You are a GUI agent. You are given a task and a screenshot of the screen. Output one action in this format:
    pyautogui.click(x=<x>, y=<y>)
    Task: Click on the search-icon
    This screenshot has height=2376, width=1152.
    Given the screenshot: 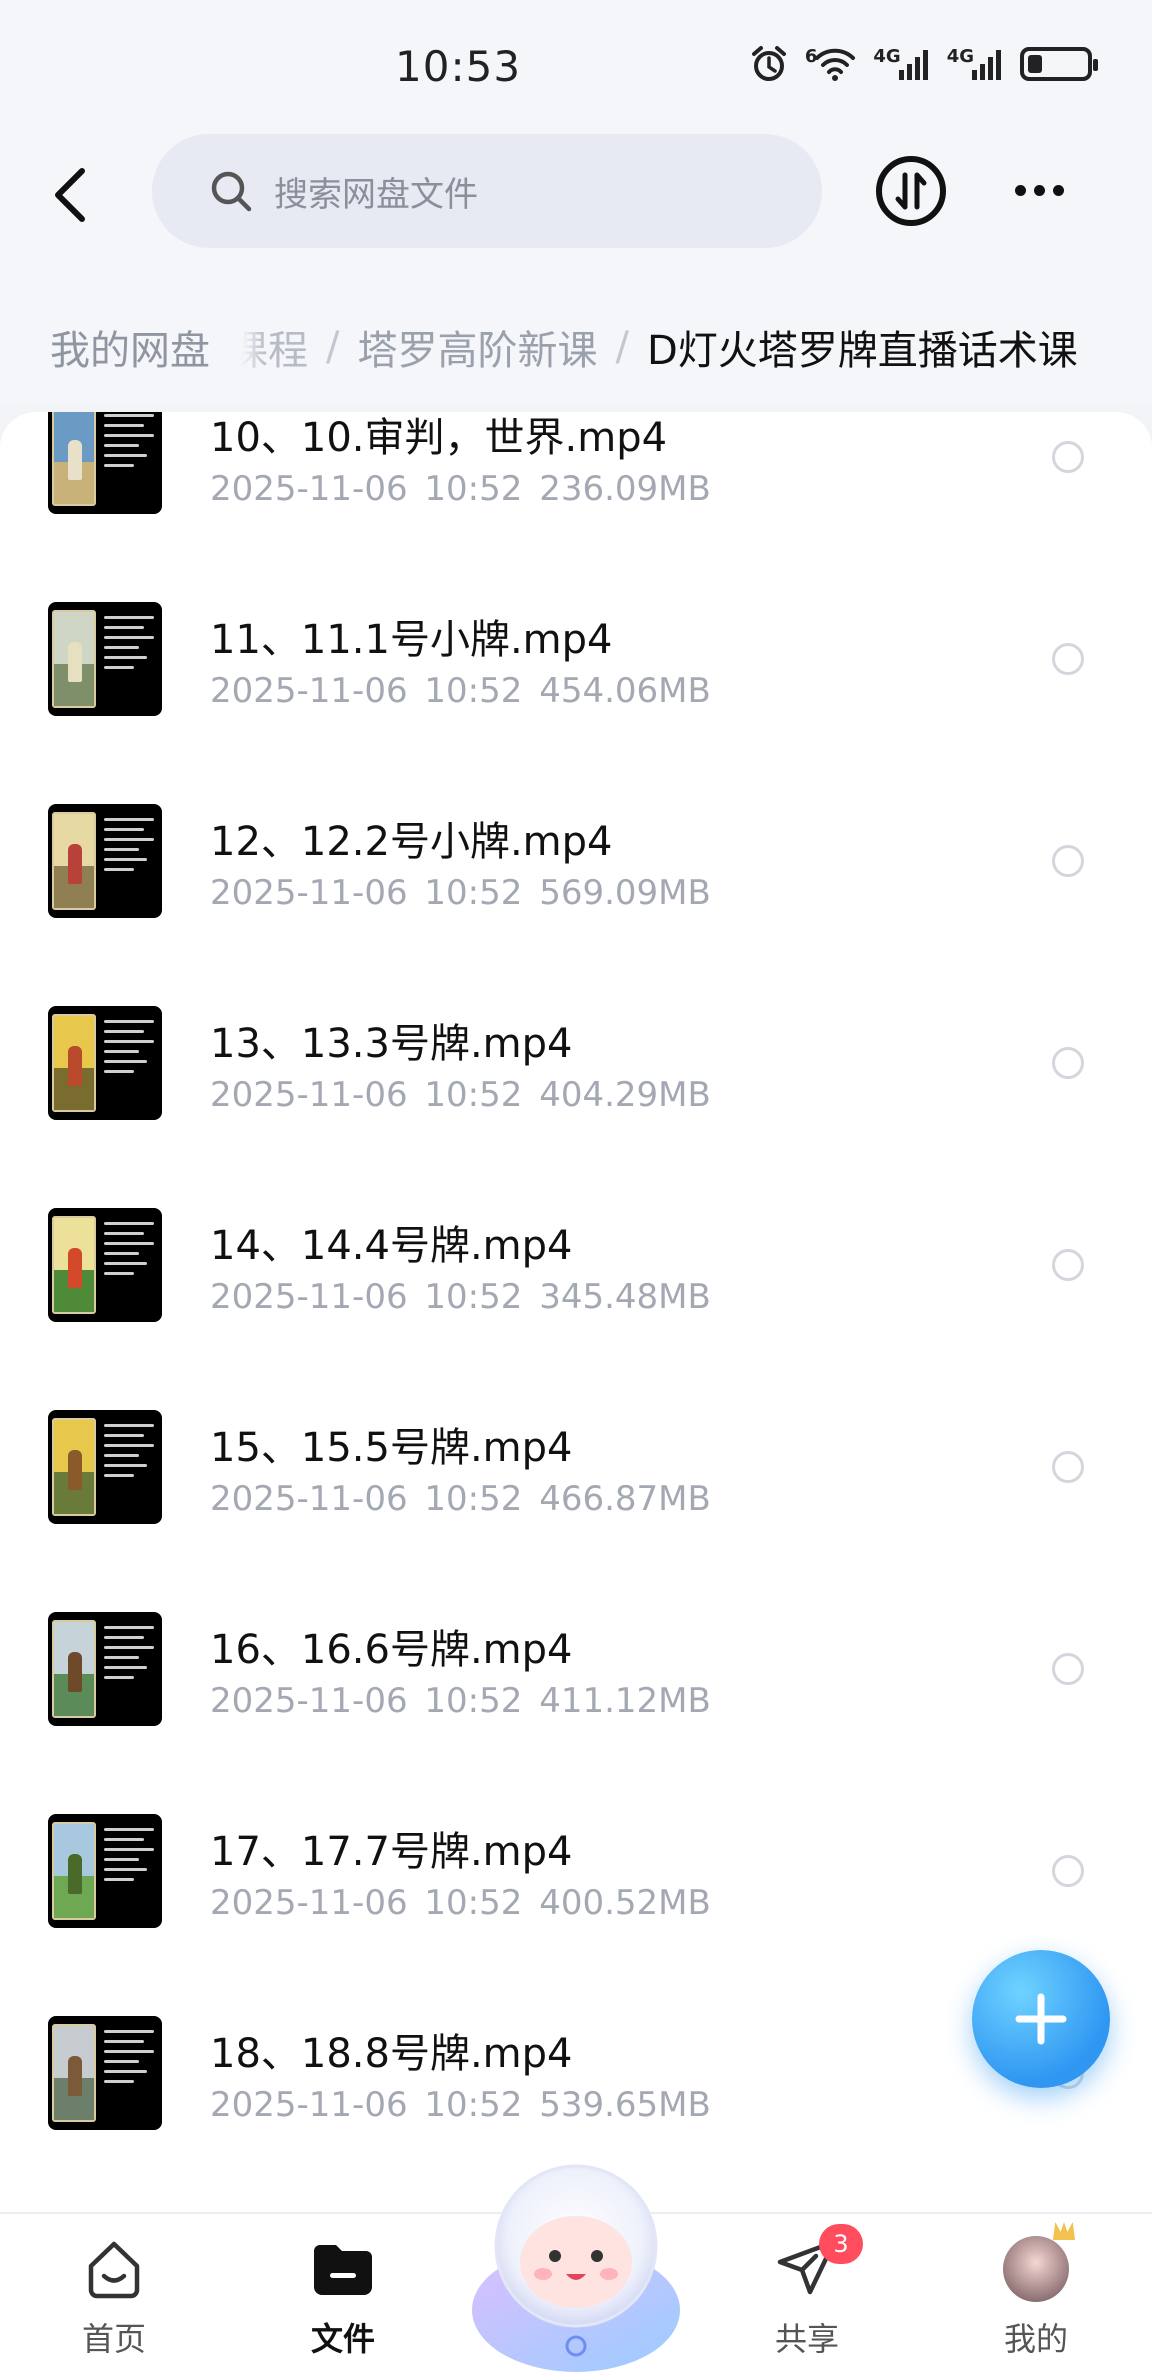 What is the action you would take?
    pyautogui.click(x=231, y=191)
    